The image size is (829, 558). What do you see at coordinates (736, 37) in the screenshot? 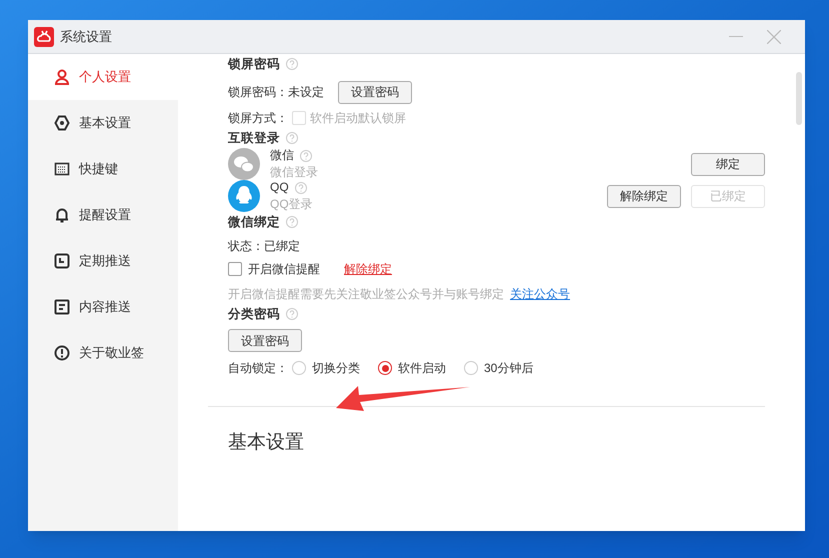
I see `minimize-icon` at bounding box center [736, 37].